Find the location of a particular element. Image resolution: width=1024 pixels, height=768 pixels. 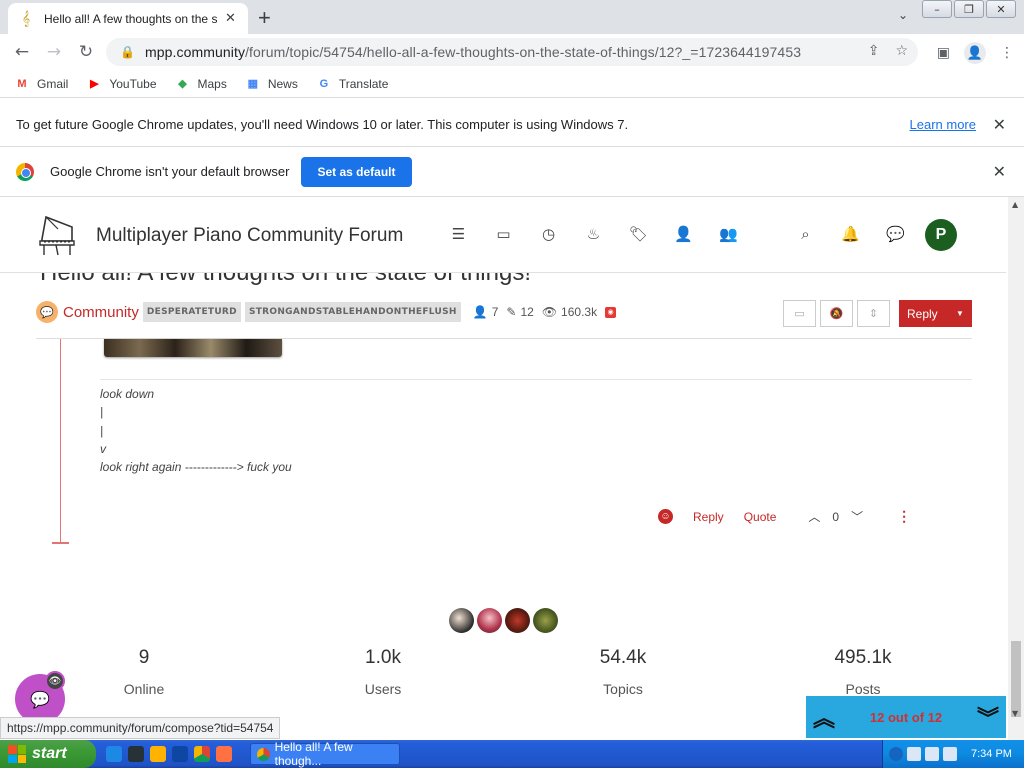

forward-arrow-icon: → is located at coordinates (54, 52).